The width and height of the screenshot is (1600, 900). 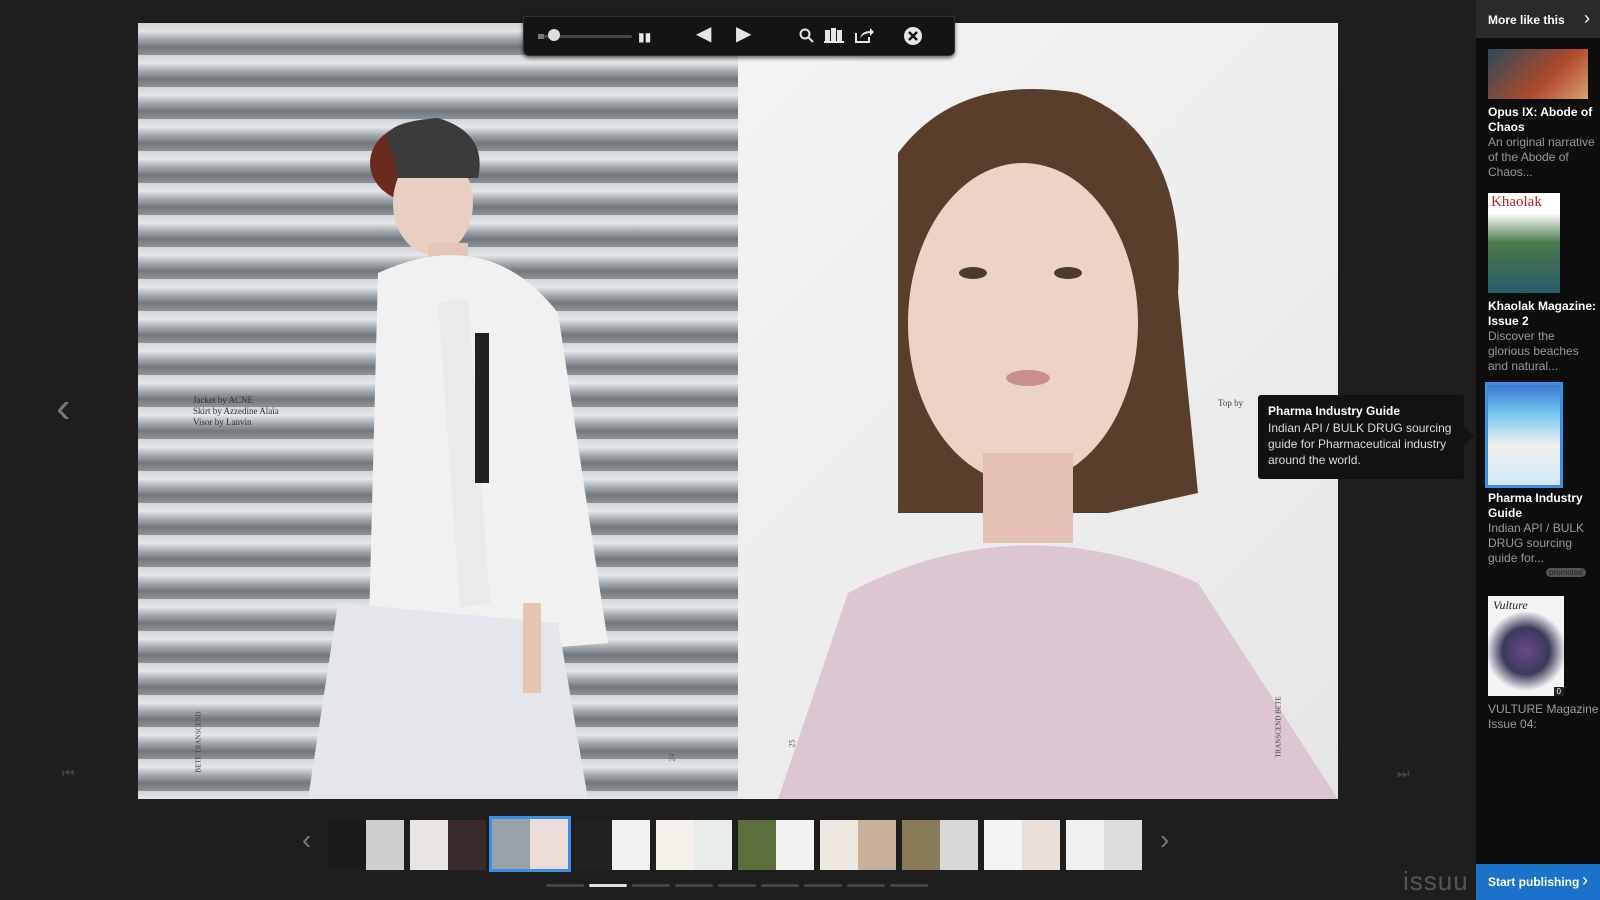 I want to click on credit-line: Skirt by Azzedine Alaïa, so click(x=236, y=411).